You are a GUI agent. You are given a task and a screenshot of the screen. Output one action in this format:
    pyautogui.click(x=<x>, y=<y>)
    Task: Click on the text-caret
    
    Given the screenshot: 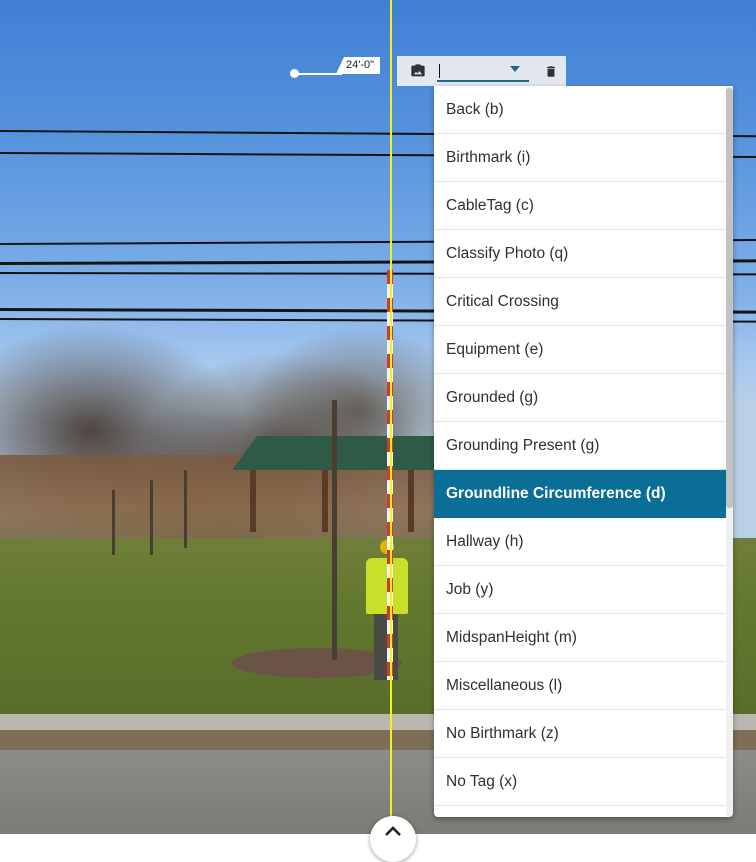 What is the action you would take?
    pyautogui.click(x=439, y=71)
    